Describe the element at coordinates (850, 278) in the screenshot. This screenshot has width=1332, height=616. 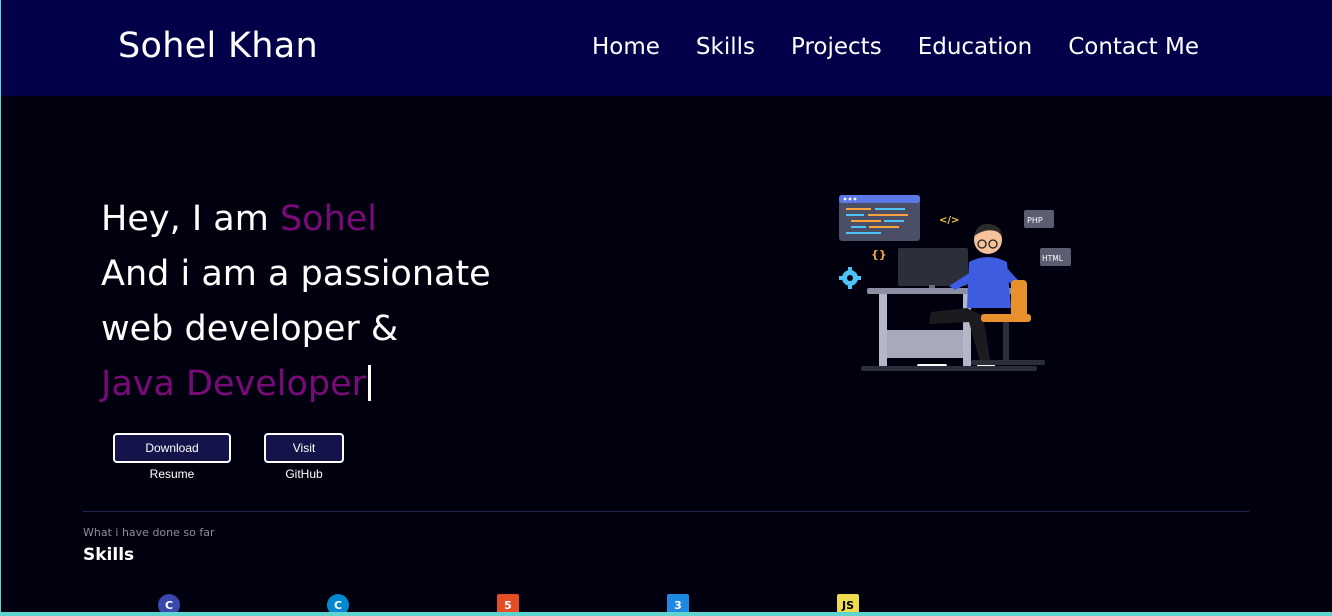
I see `gear-icon` at that location.